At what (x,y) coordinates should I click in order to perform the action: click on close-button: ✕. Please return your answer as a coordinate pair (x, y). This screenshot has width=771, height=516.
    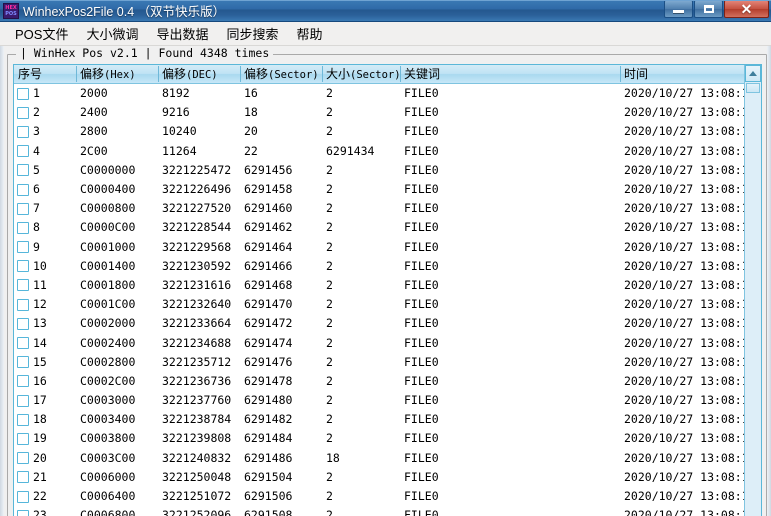
    Looking at the image, I should click on (746, 9).